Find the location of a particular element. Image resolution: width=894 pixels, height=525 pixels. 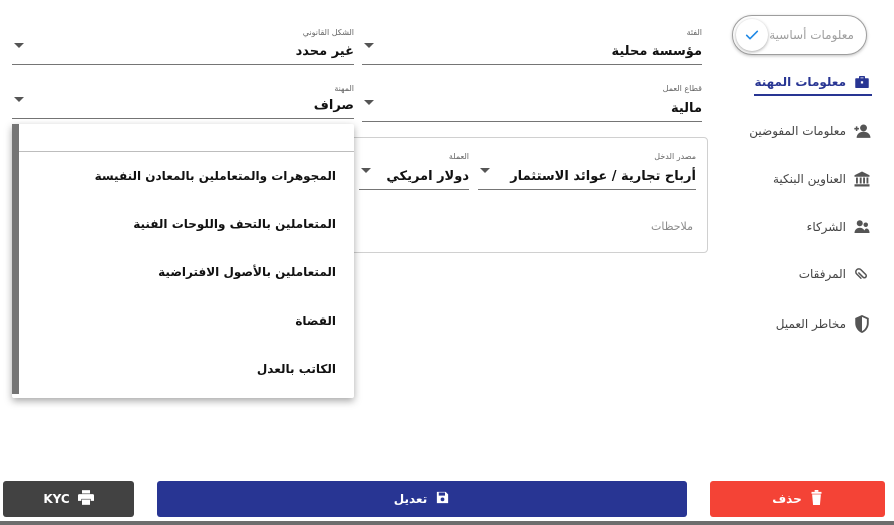

currency-select: العملة دولار امريكي is located at coordinates (414, 171).